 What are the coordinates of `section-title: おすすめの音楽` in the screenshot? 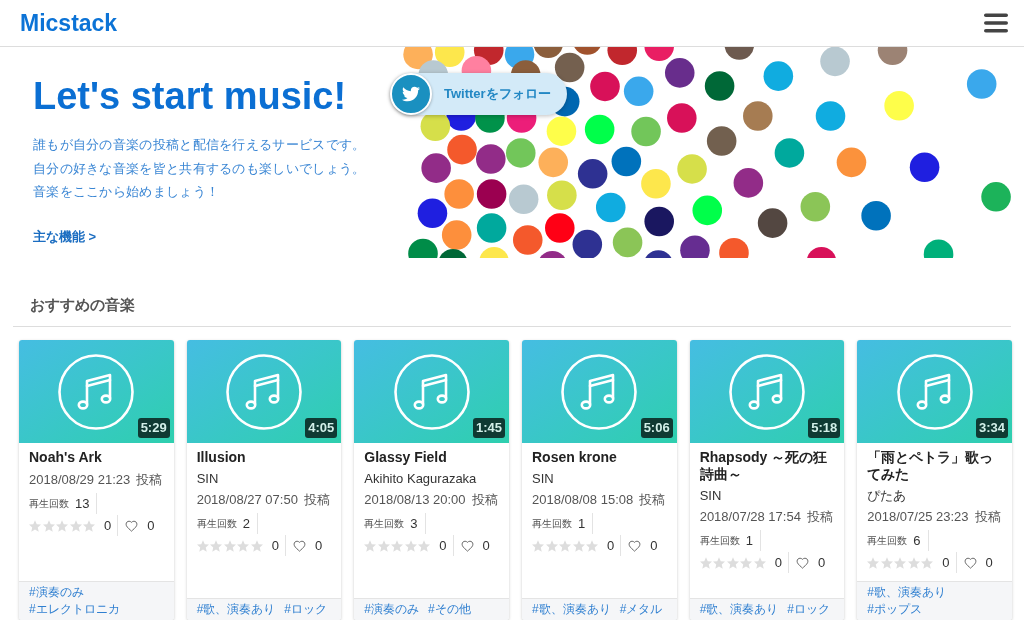 It's located at (83, 305).